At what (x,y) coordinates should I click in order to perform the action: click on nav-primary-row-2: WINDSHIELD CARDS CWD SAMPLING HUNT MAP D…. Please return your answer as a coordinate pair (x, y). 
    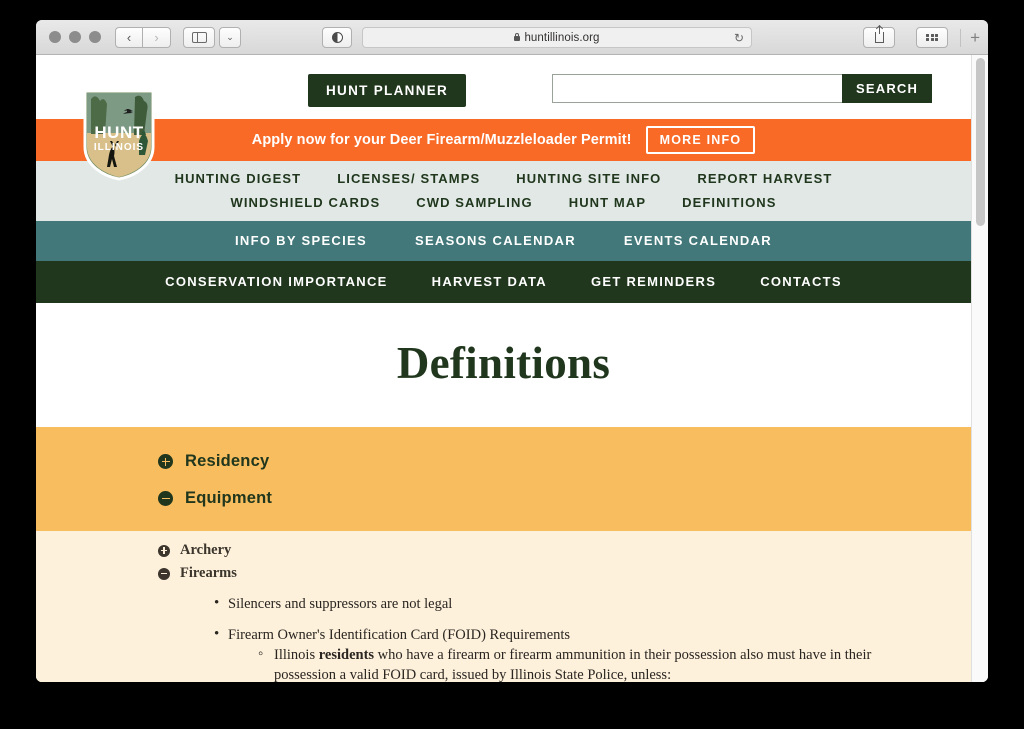
    Looking at the image, I should click on (503, 202).